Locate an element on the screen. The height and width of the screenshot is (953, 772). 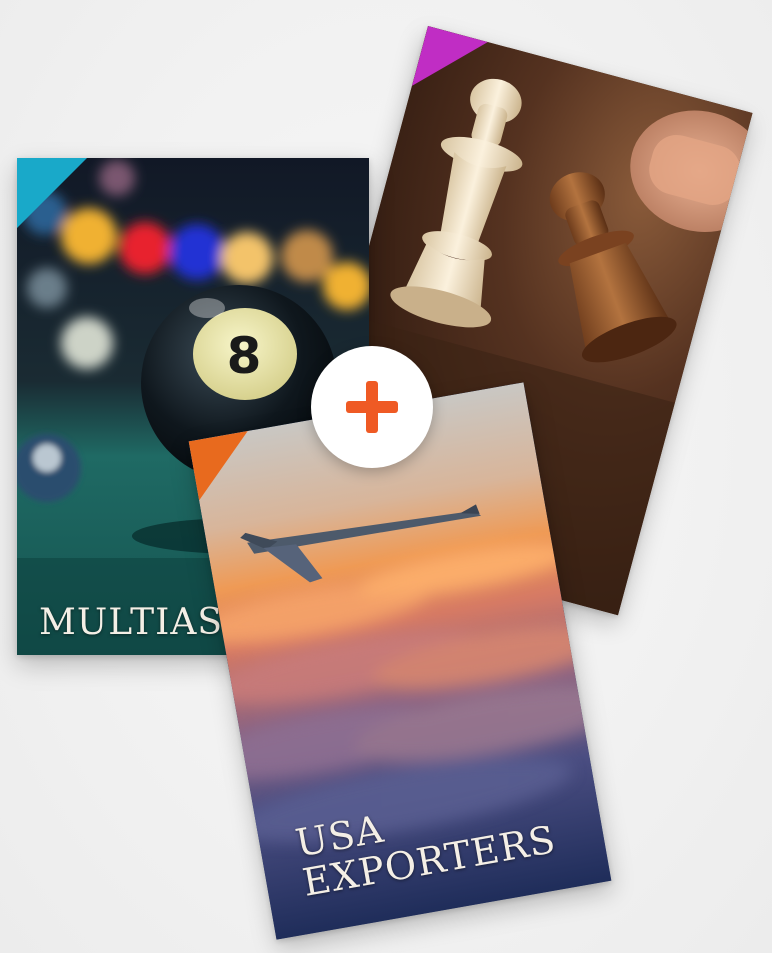
billiards-card-title: MULTIAS is located at coordinates (131, 622).